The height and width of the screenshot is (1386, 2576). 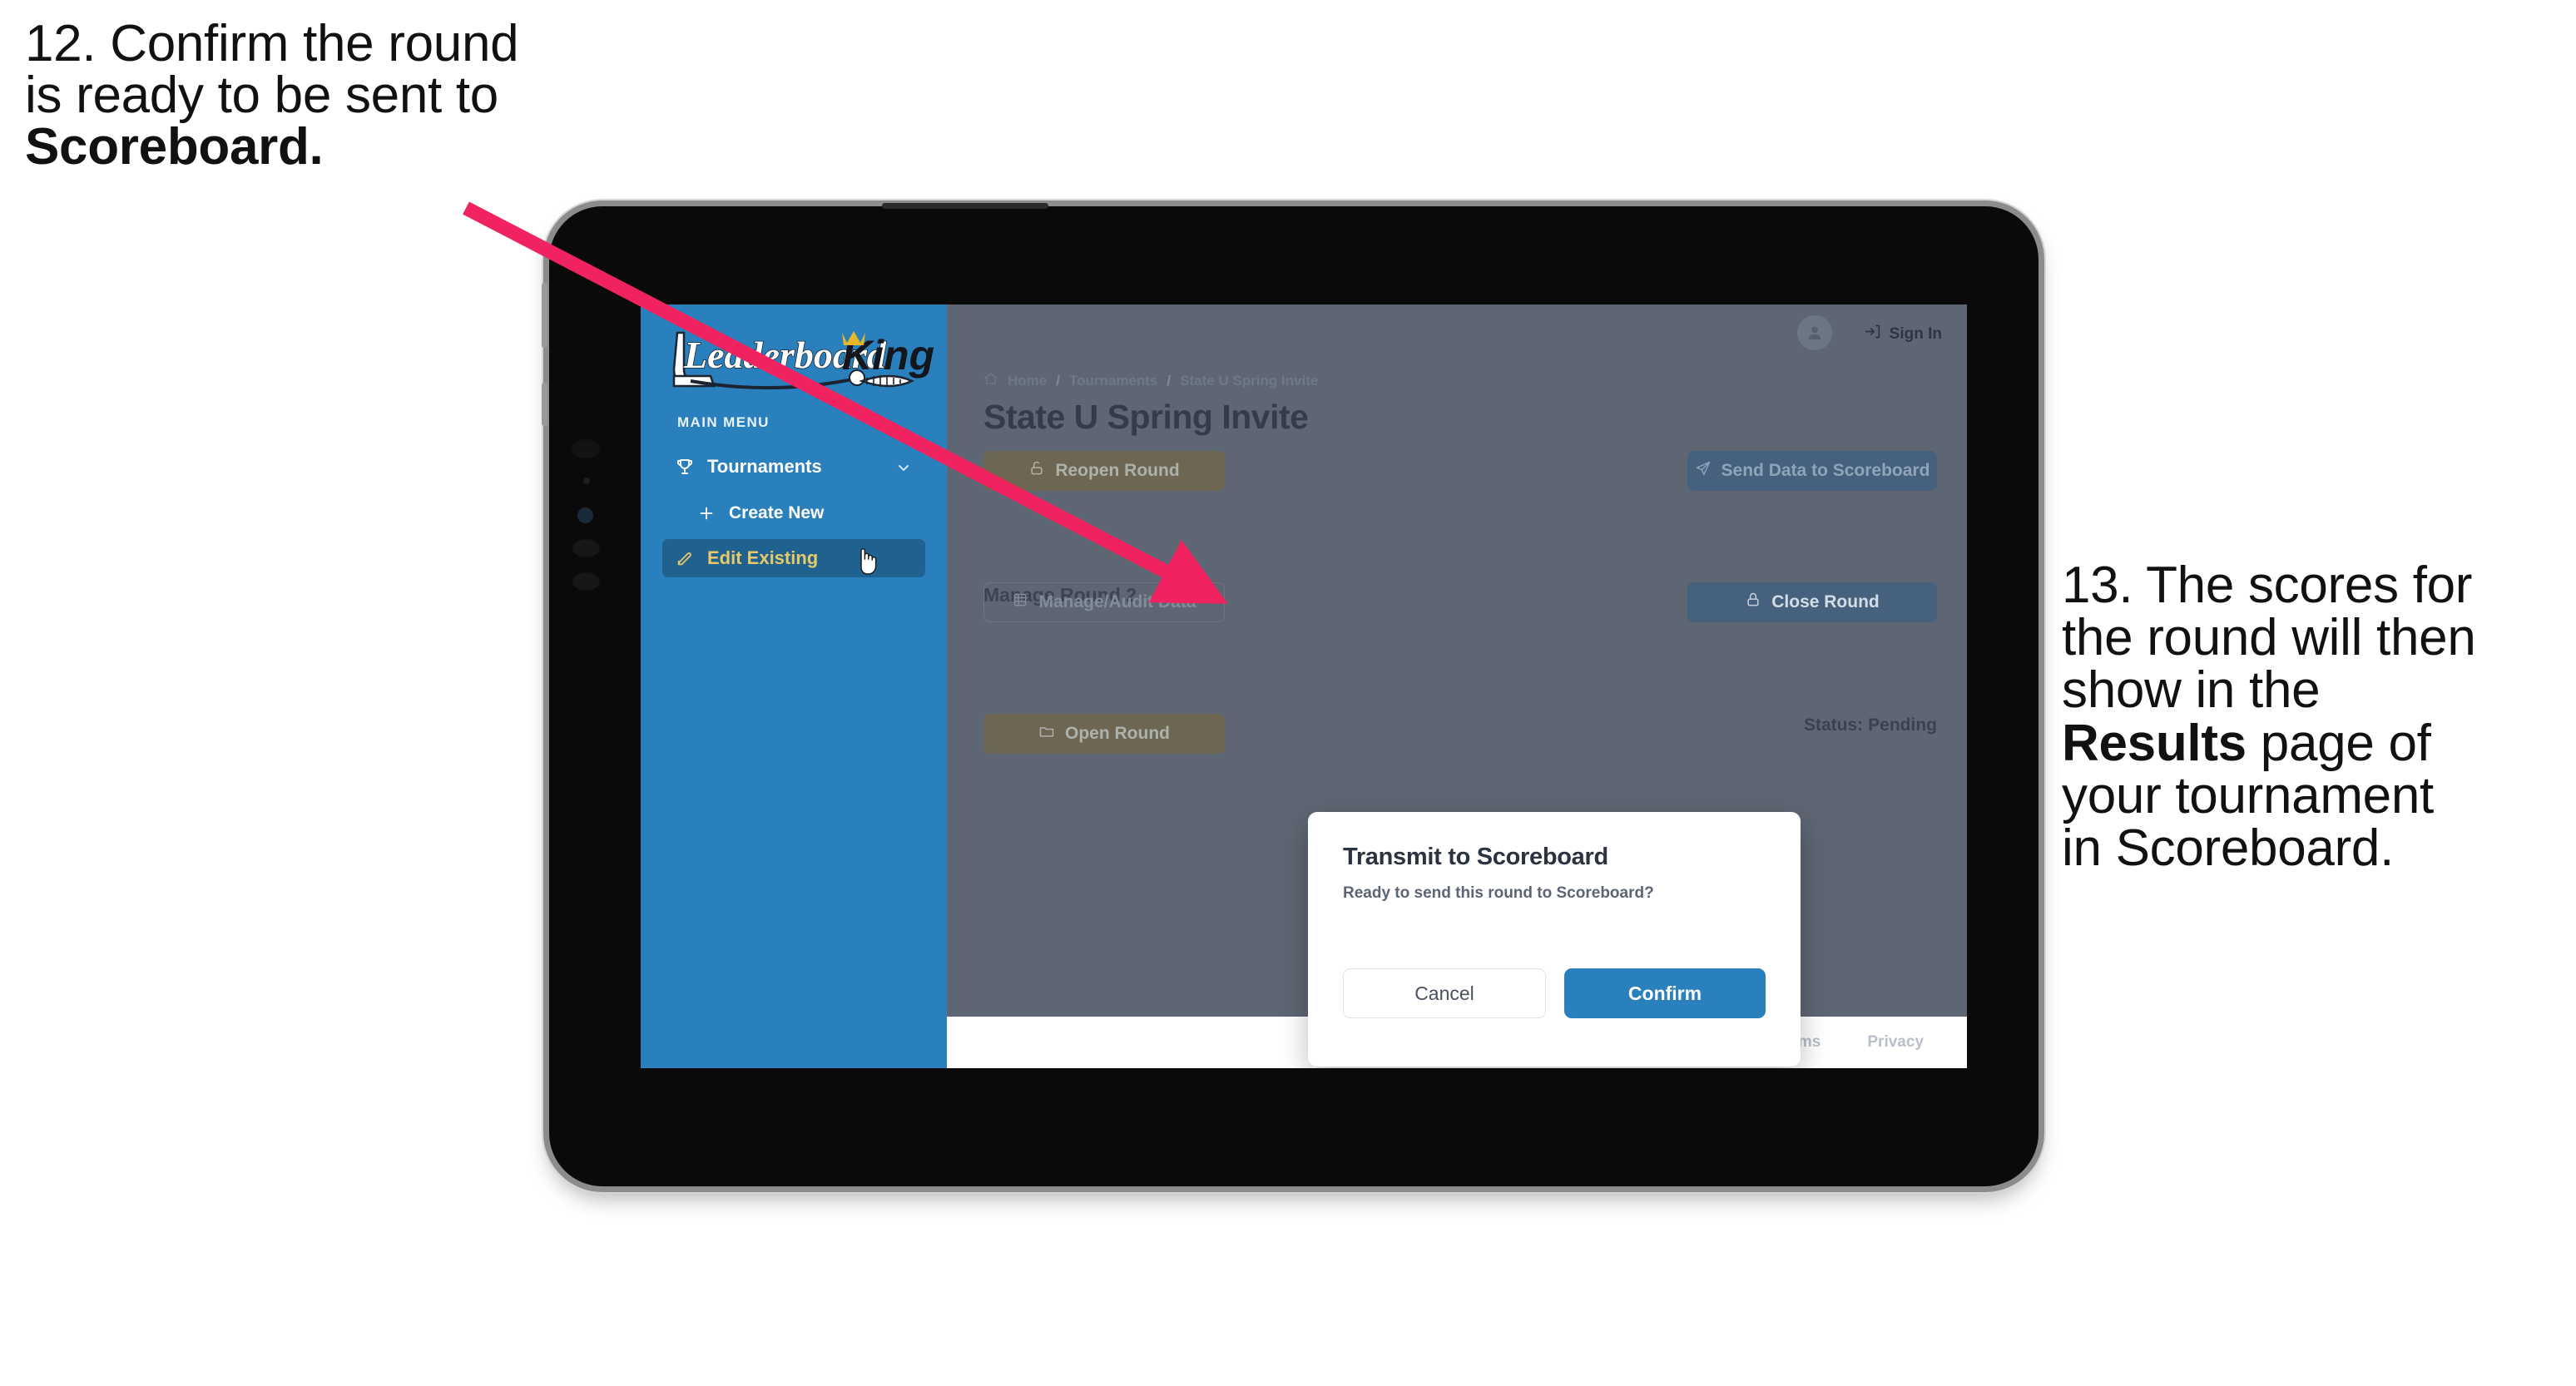 I want to click on dialog-subtitle: Ready to send this round to Scoreboard?, so click(x=1499, y=893).